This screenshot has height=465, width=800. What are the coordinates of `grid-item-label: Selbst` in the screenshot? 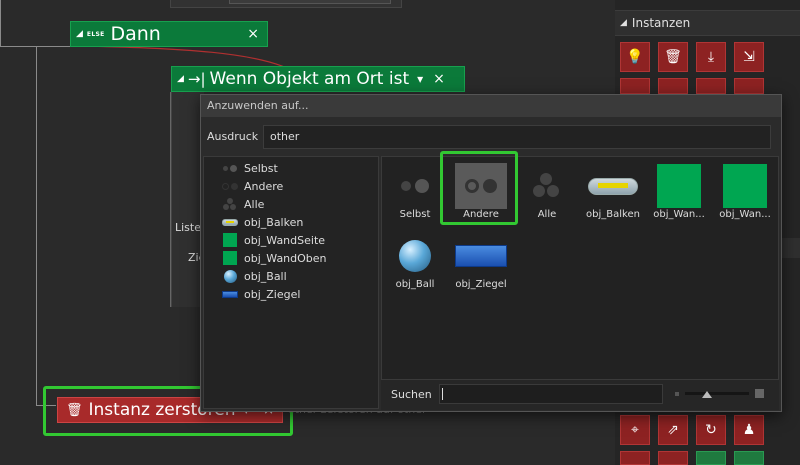 It's located at (415, 214).